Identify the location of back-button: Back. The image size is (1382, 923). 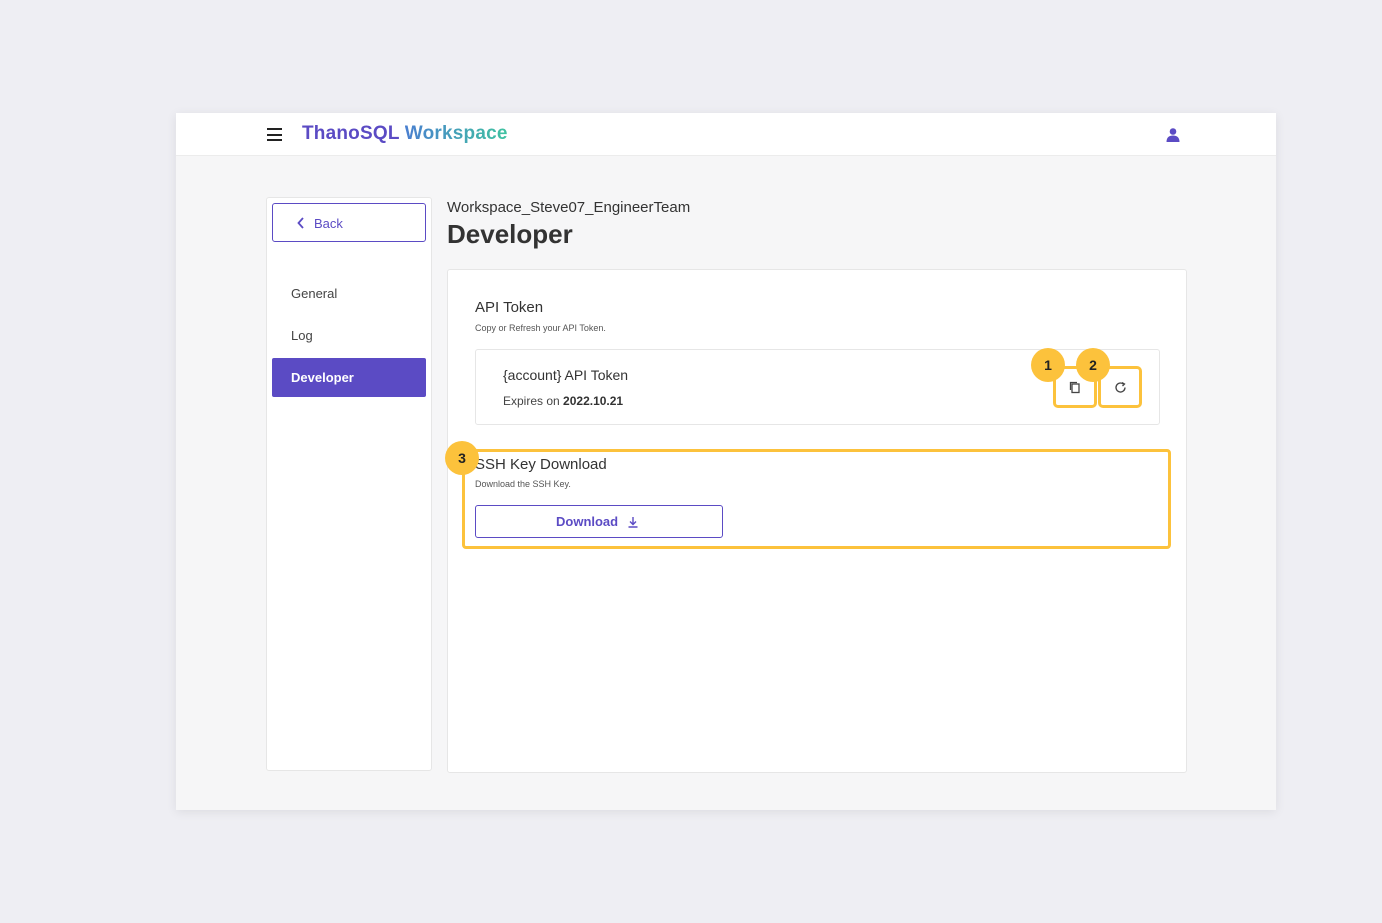
(349, 222).